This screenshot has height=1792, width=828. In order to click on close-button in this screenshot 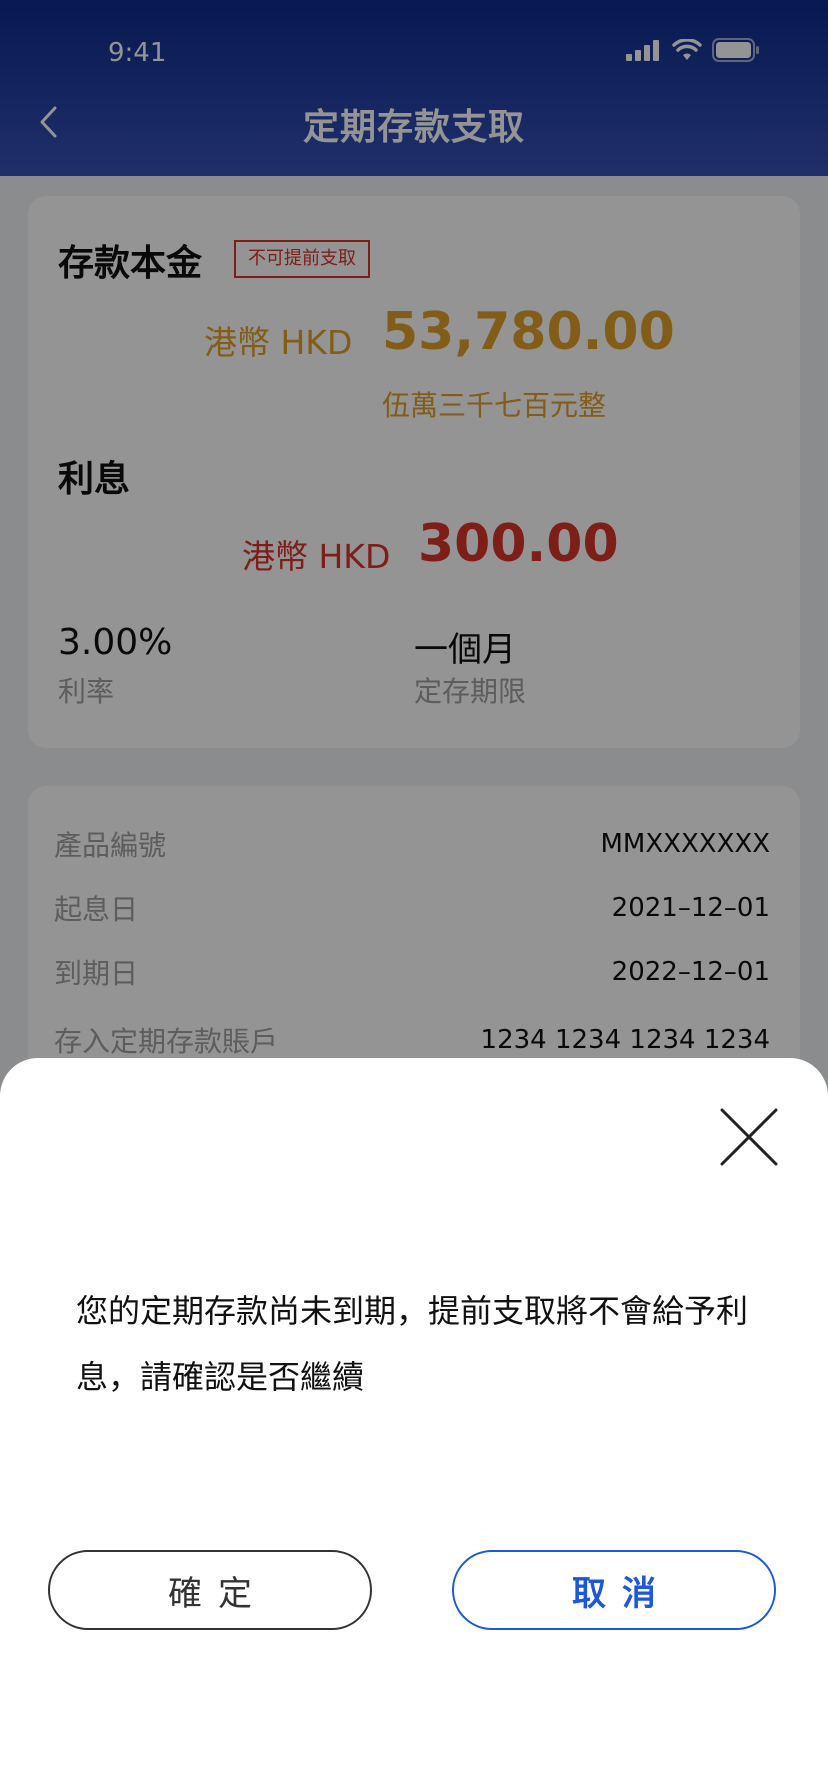, I will do `click(749, 1137)`.